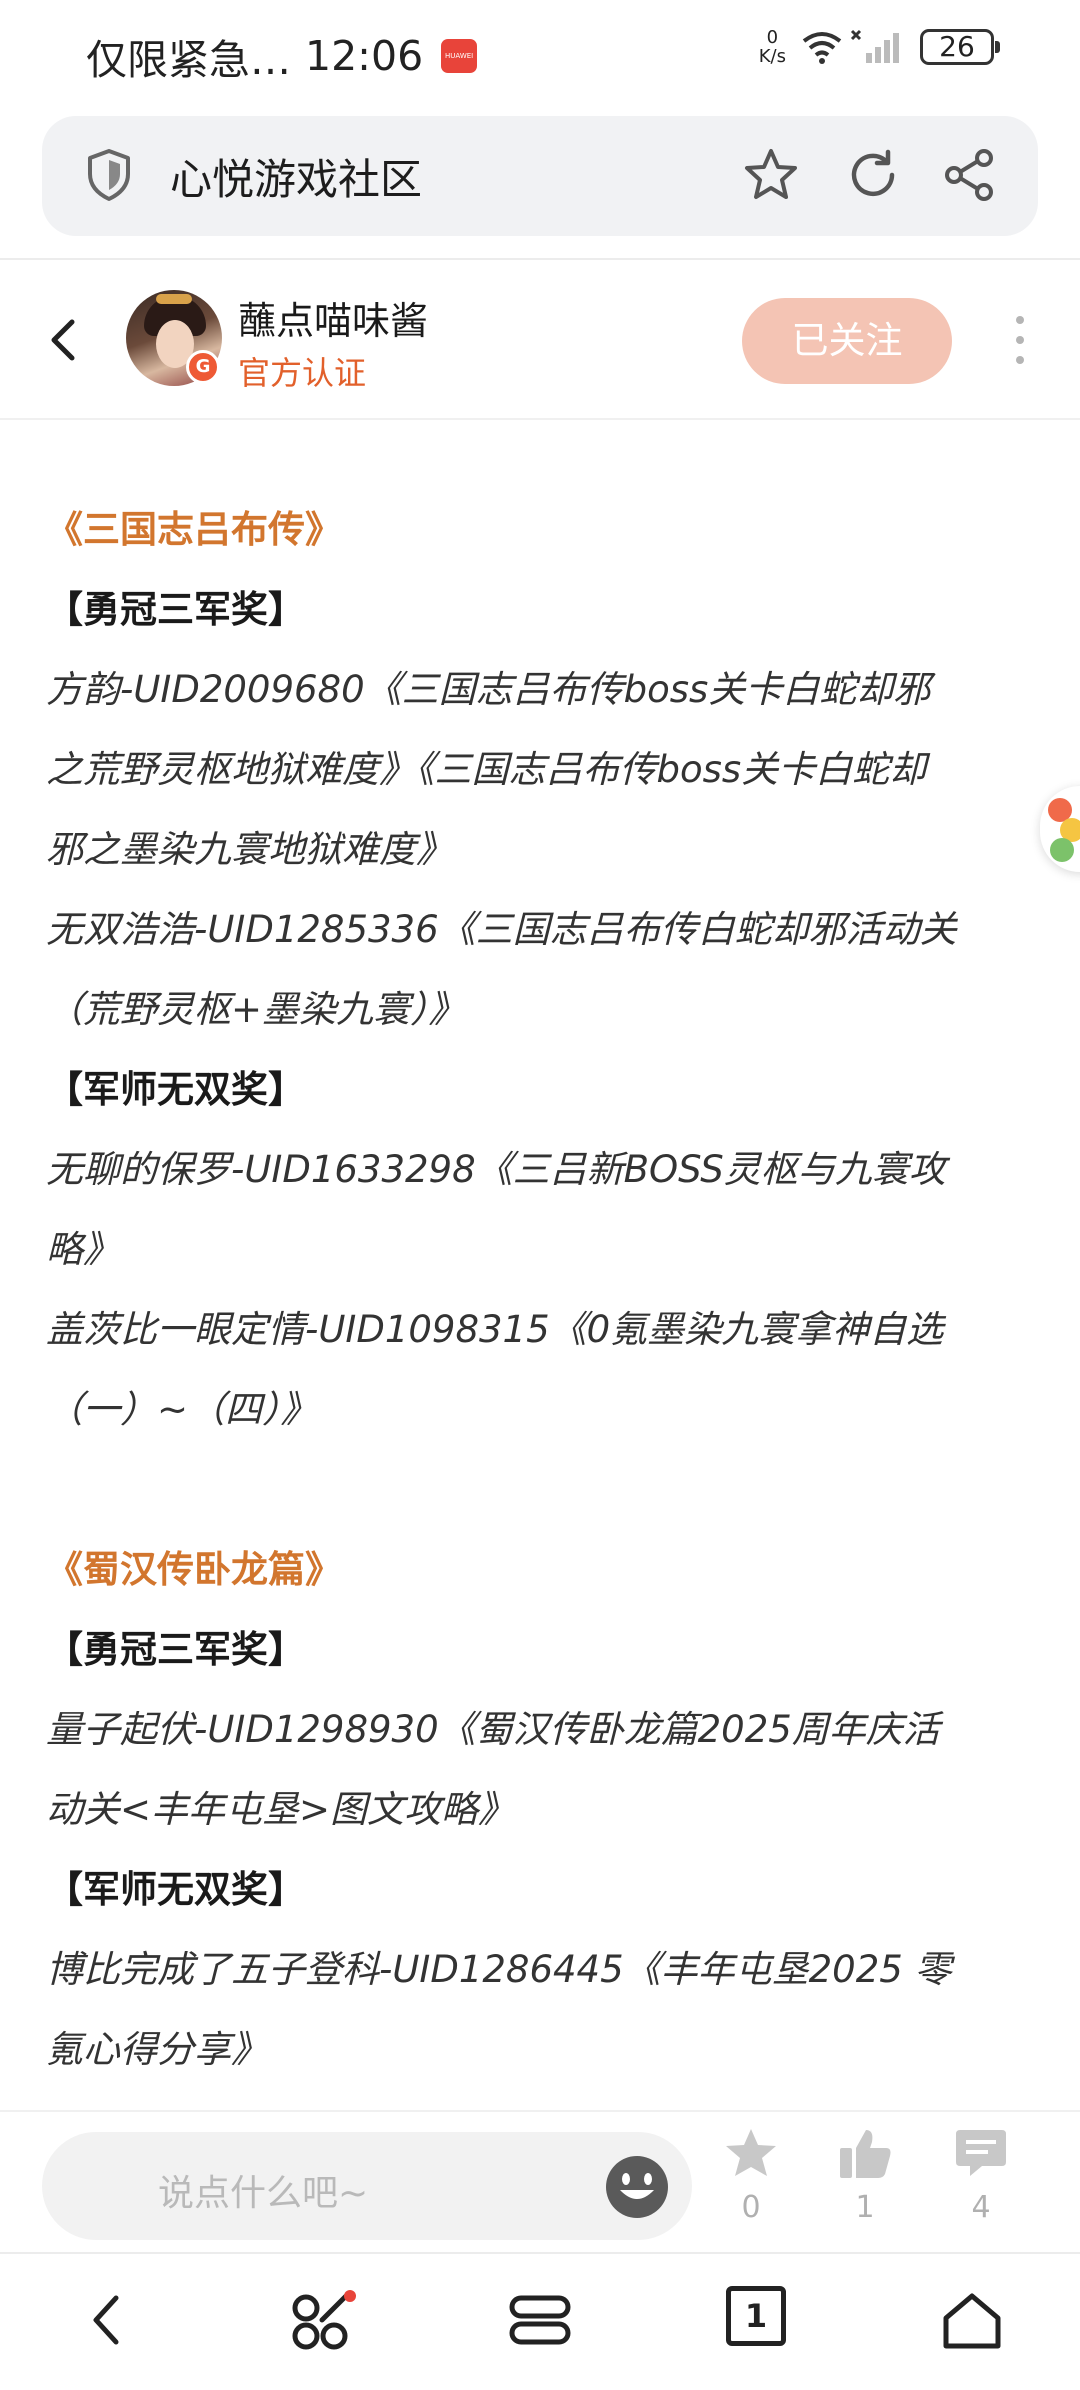 This screenshot has height=2390, width=1080. What do you see at coordinates (874, 46) in the screenshot?
I see `signal-icon` at bounding box center [874, 46].